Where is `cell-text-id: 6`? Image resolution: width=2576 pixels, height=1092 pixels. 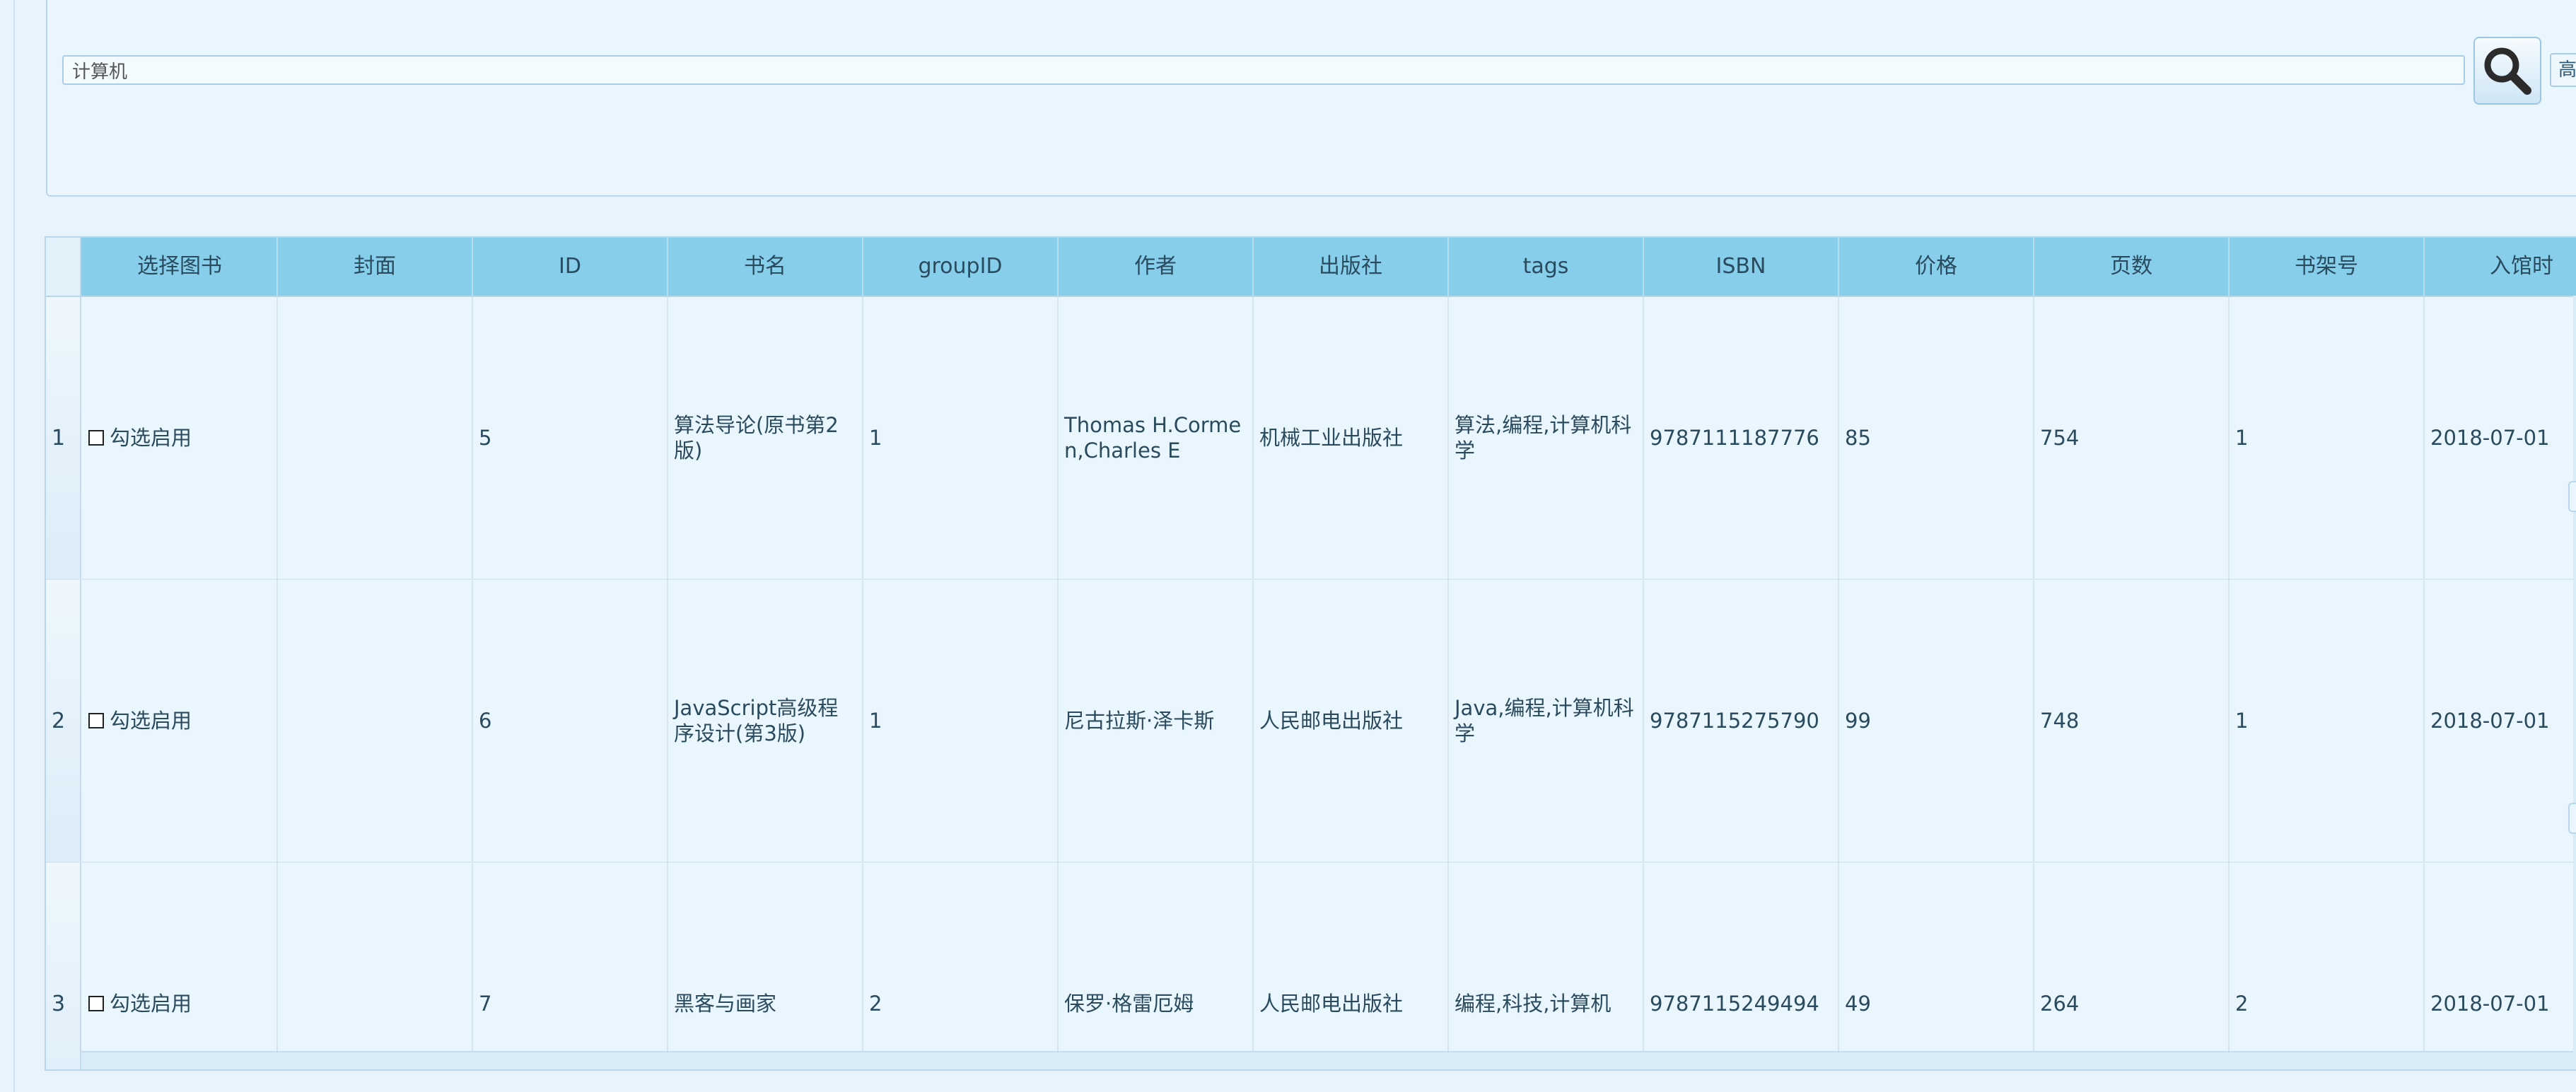 cell-text-id: 6 is located at coordinates (485, 721).